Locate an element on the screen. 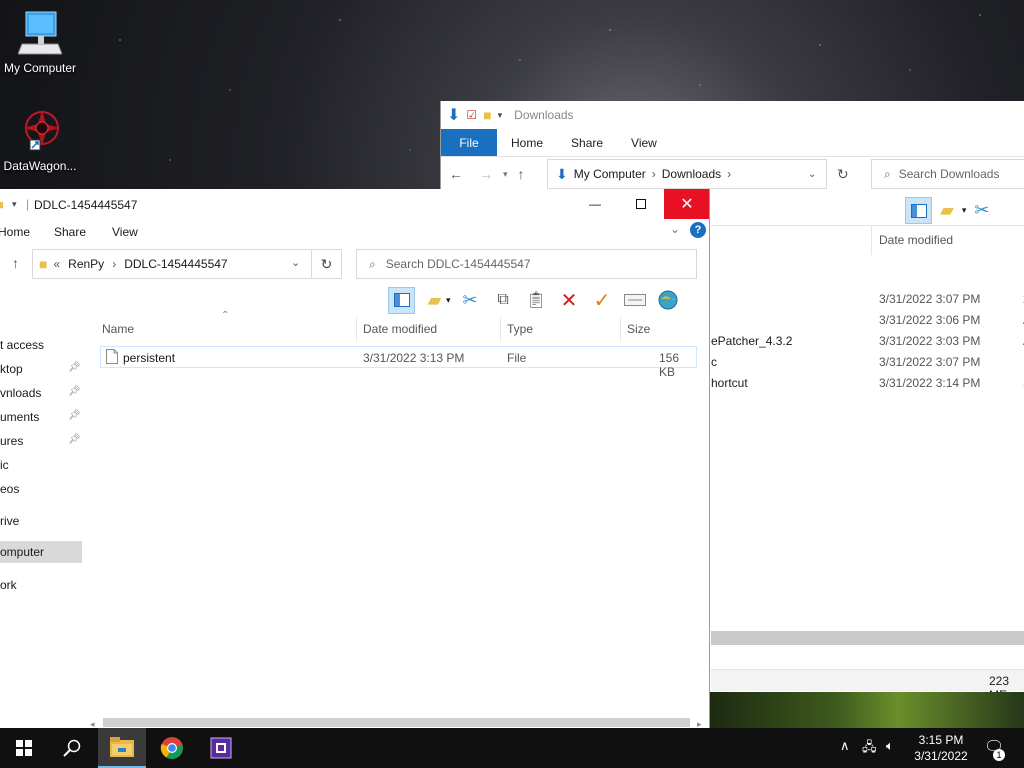 The height and width of the screenshot is (768, 1024). list-item: 3/31/2022 3:07 PM2 is located at coordinates (867, 299).